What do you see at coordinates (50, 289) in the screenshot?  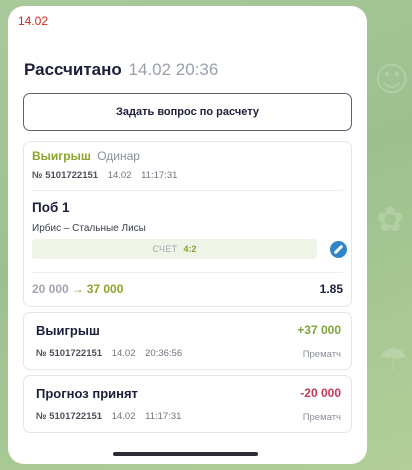 I see `stake-amount: 20 000` at bounding box center [50, 289].